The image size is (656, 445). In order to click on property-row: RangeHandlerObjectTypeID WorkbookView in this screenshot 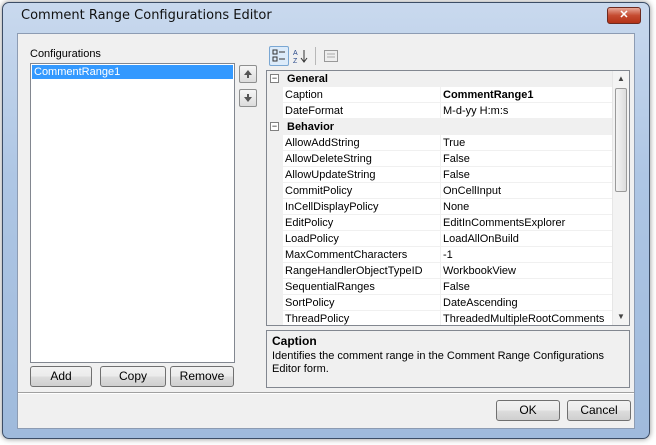, I will do `click(440, 271)`.